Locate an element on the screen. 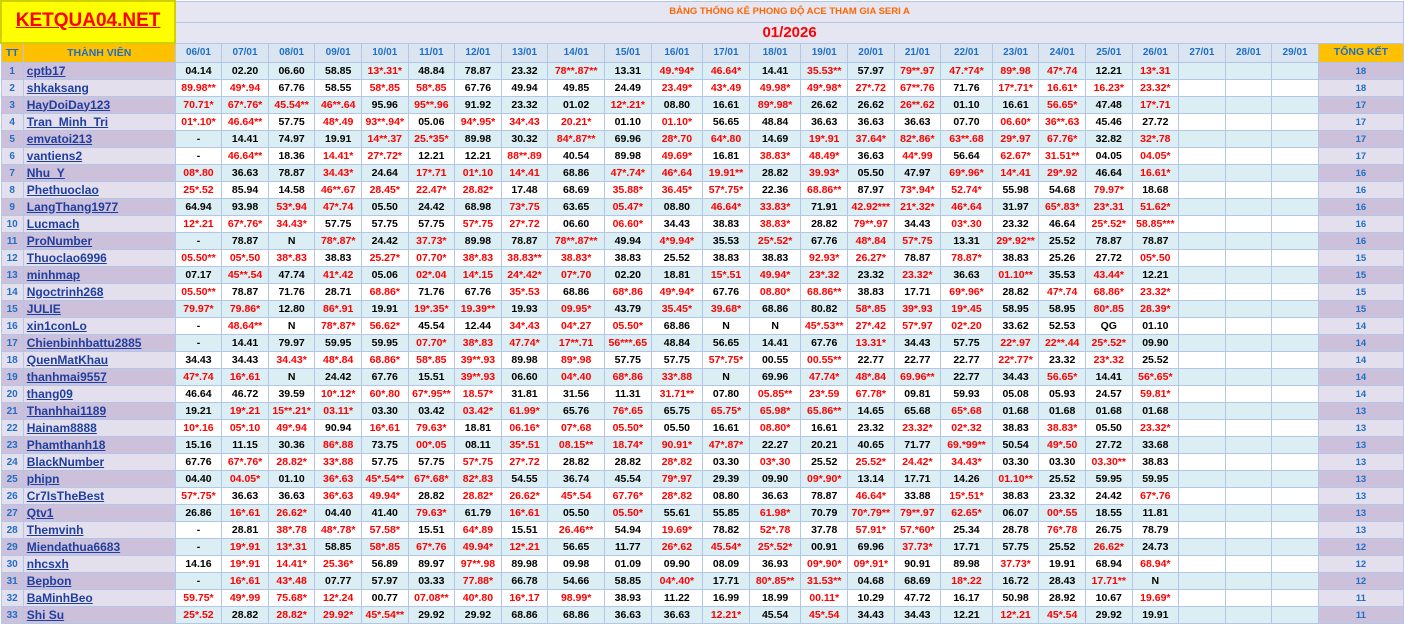 This screenshot has width=1404, height=626. result-cell: 04.68 is located at coordinates (871, 581).